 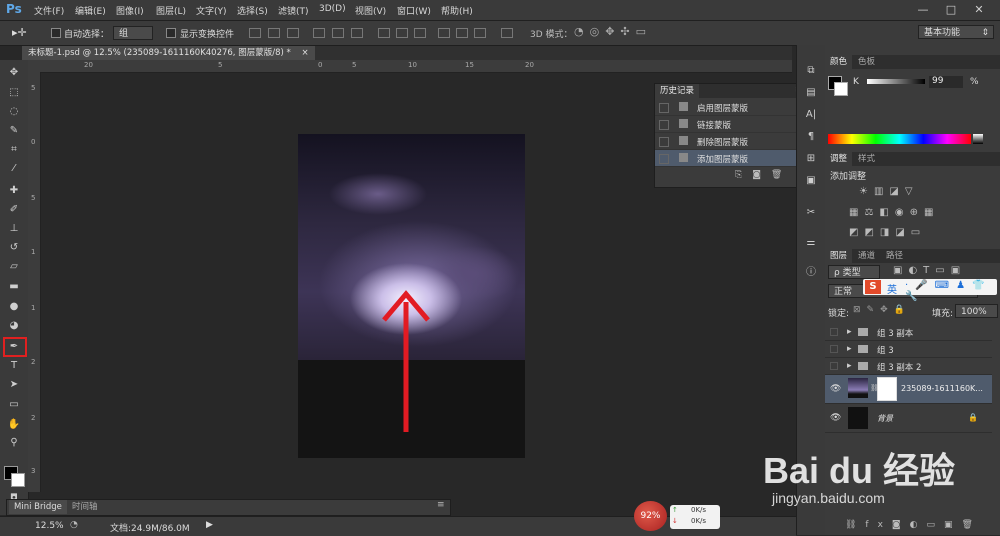 I want to click on fill-field: 100%, so click(x=976, y=311).